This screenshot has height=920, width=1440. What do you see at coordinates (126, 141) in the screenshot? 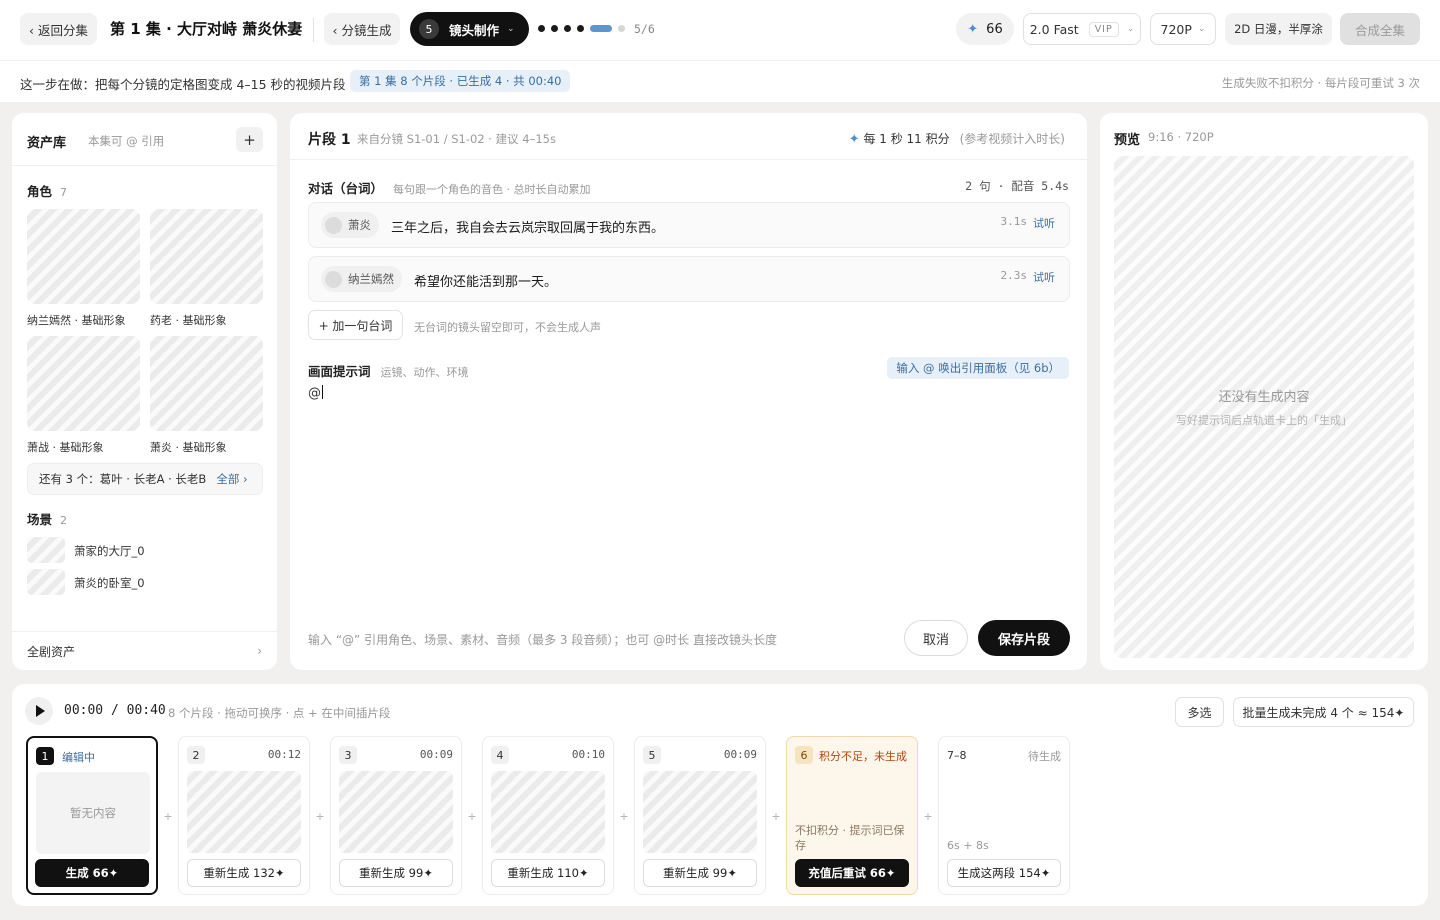
I see `asset-library-subtitle: 本集可 @ 引用` at bounding box center [126, 141].